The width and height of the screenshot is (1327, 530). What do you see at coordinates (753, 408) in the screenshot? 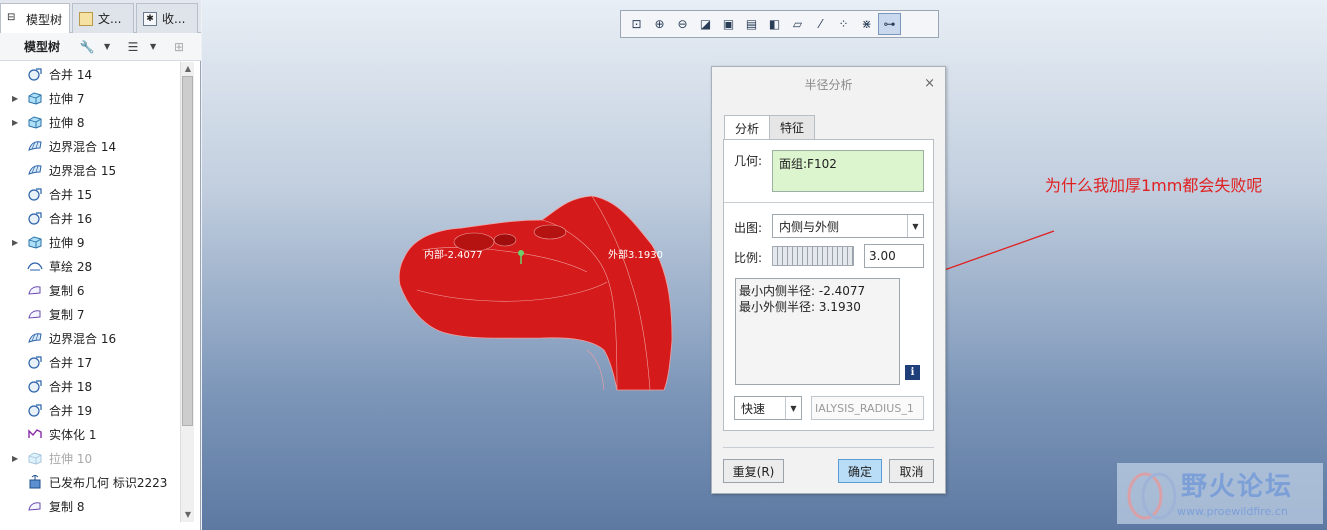
I see `speed-select-value: 快速` at bounding box center [753, 408].